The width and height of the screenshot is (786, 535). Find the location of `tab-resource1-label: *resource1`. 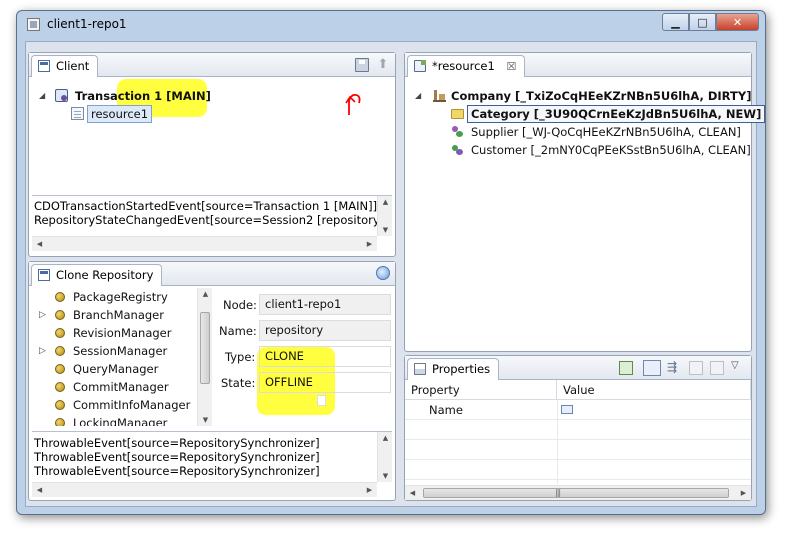

tab-resource1-label: *resource1 is located at coordinates (463, 66).